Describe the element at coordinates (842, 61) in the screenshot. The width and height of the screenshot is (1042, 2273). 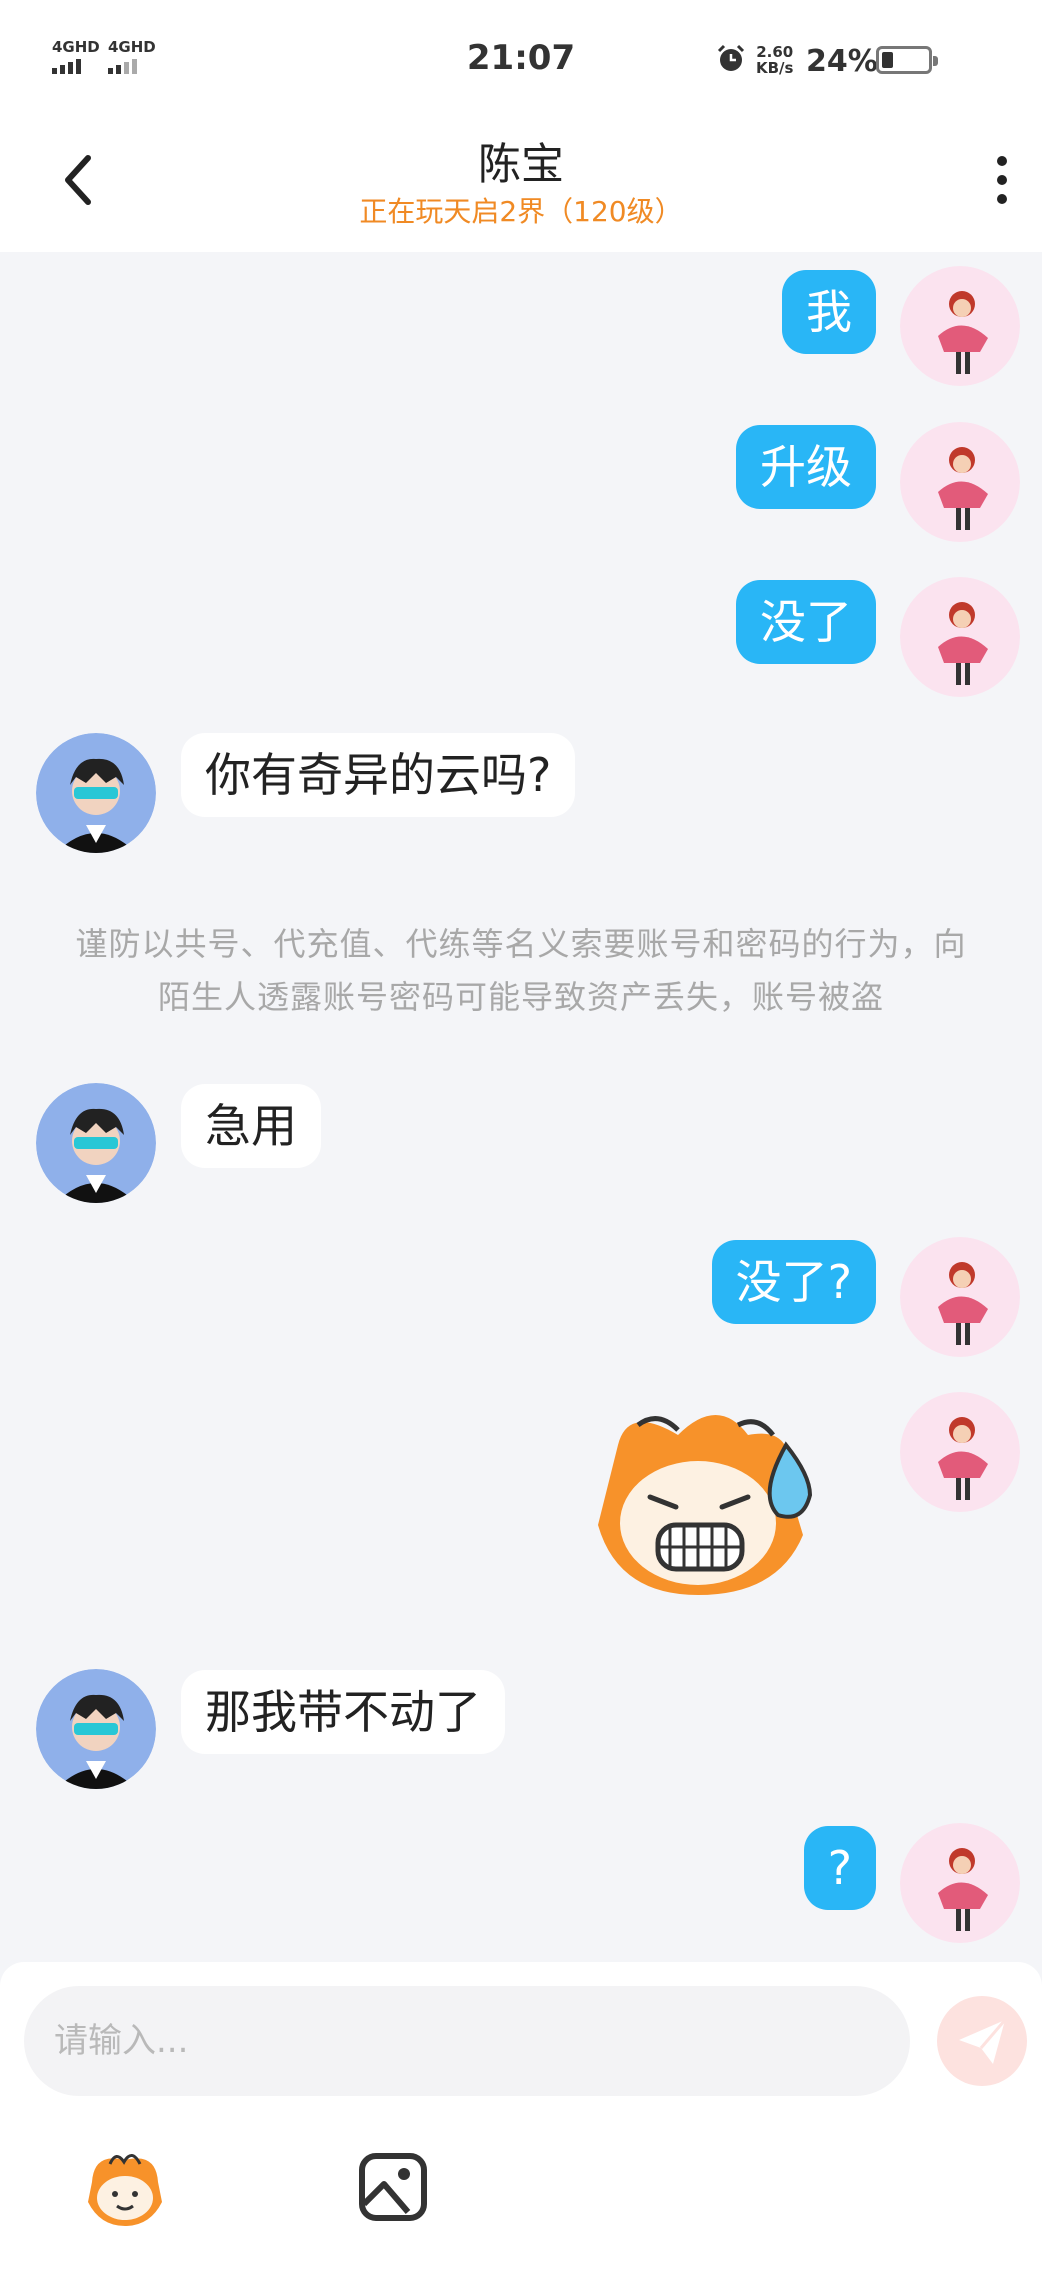
I see `battery-percent: 24%` at that location.